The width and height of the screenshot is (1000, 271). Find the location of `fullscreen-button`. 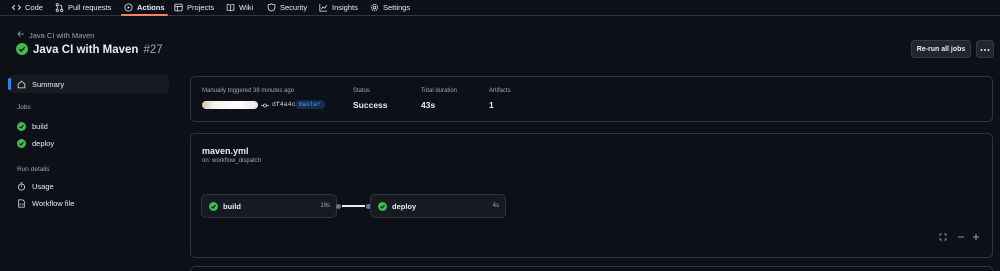

fullscreen-button is located at coordinates (943, 238).